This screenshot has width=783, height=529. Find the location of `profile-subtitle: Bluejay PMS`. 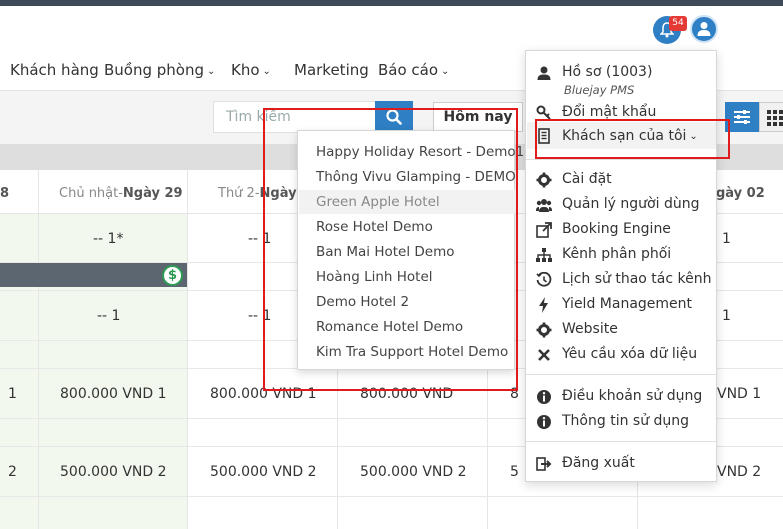

profile-subtitle: Bluejay PMS is located at coordinates (599, 90).